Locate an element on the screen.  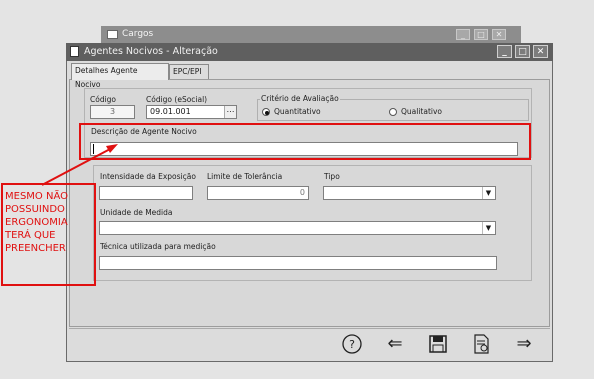
arrow-right-icon: ⇒ is located at coordinates (524, 343).